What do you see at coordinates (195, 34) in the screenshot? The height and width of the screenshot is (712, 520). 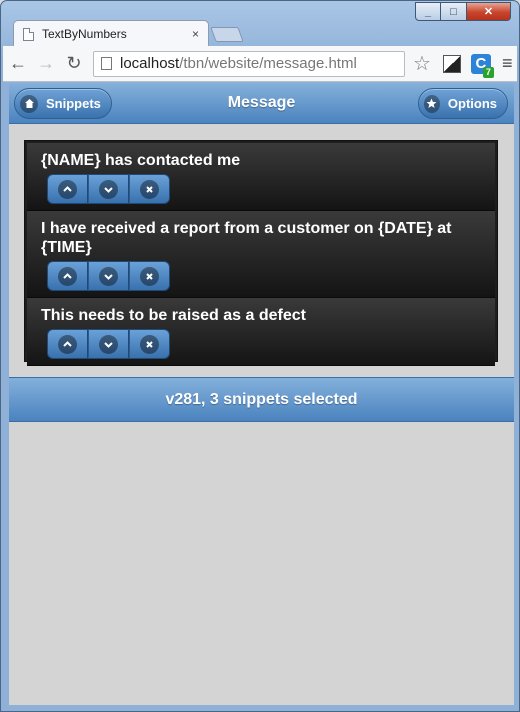 I see `tab-close-icon: ×` at bounding box center [195, 34].